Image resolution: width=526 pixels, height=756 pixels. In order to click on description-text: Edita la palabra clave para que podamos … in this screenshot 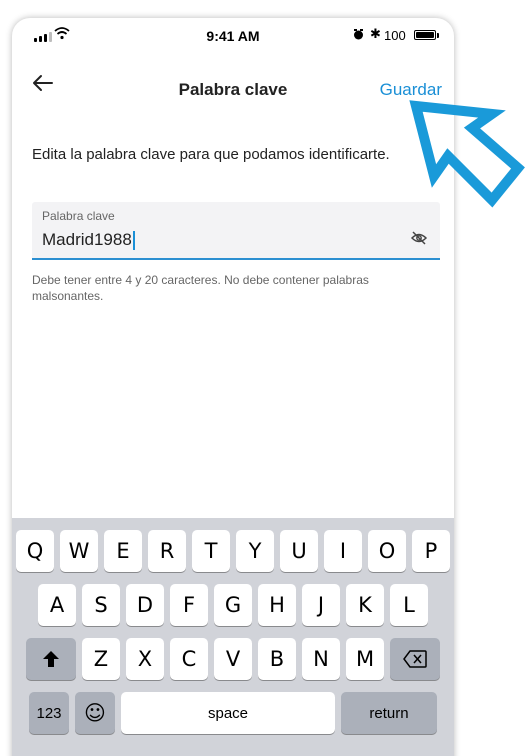, I will do `click(211, 154)`.